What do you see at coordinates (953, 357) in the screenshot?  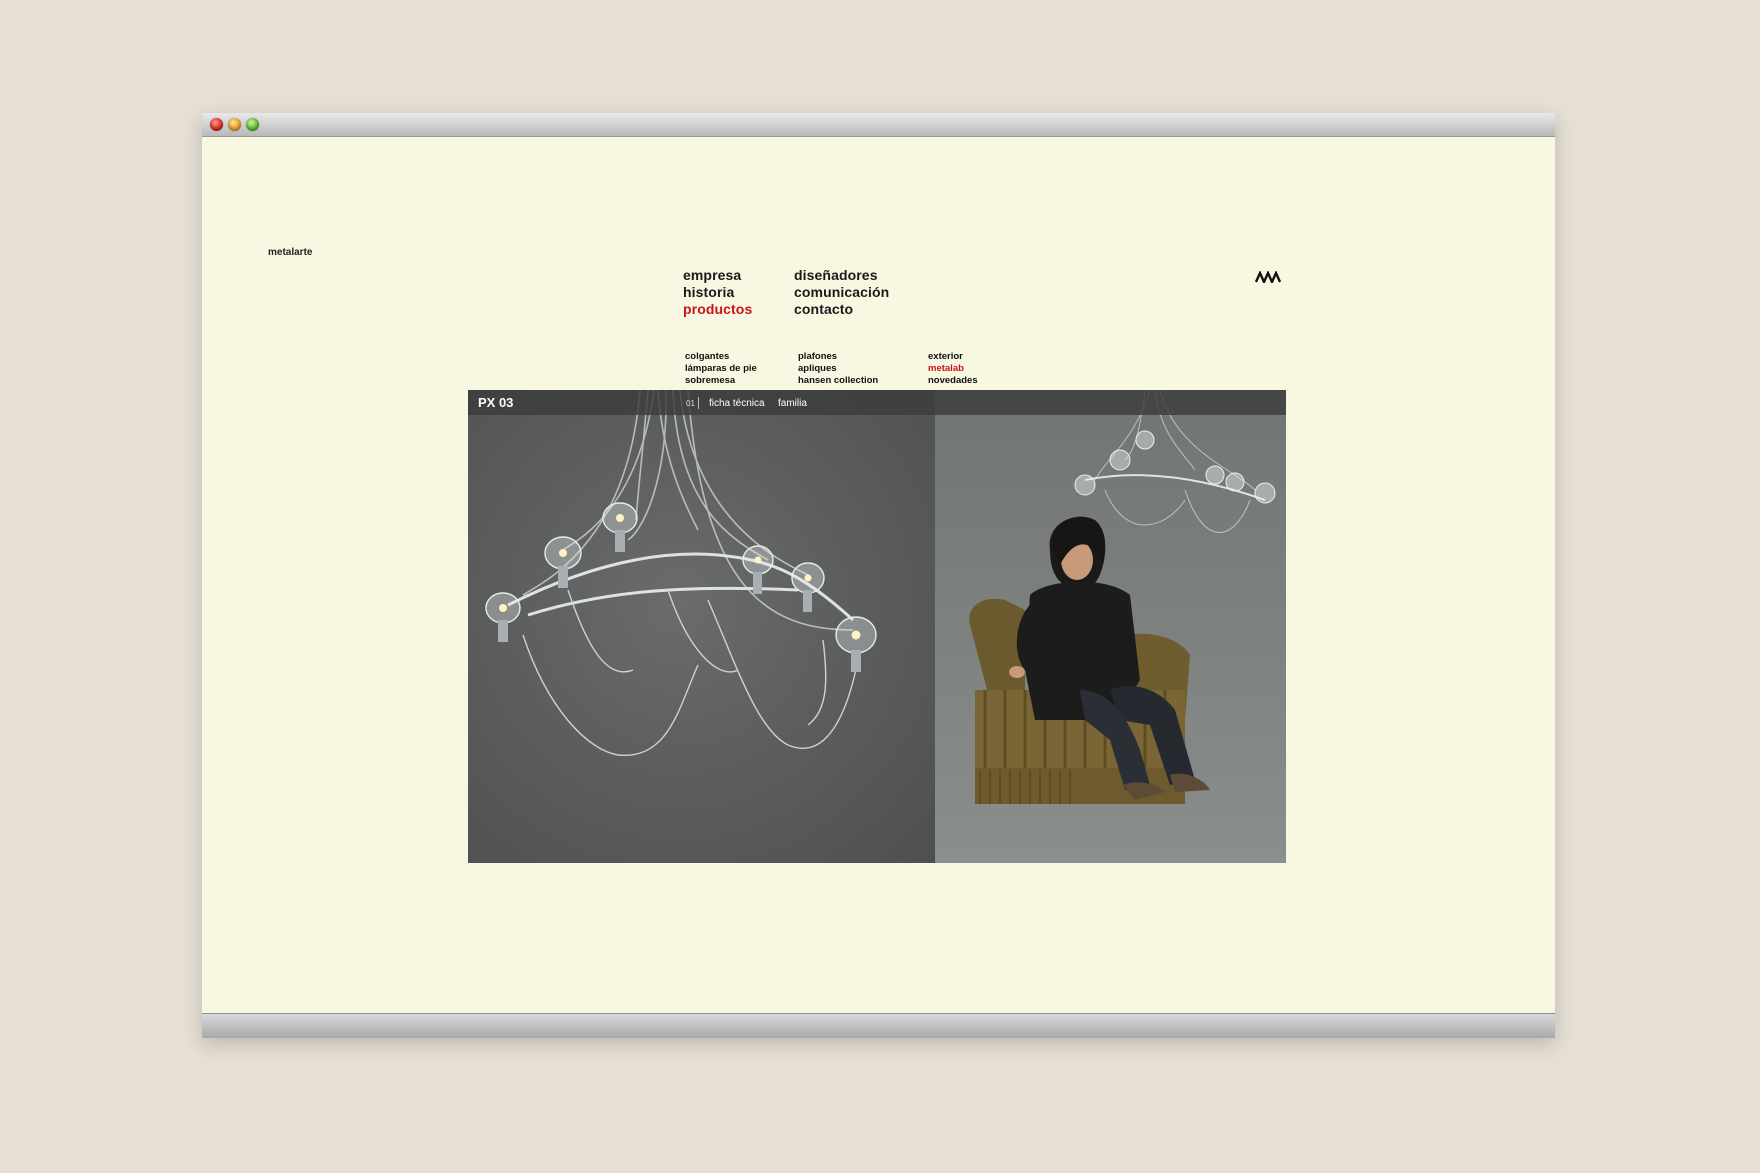 I see `category-exterior: exterior` at bounding box center [953, 357].